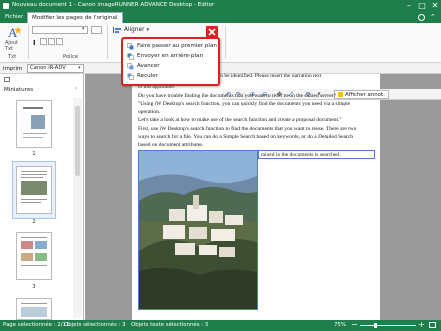 This screenshot has height=331, width=441. I want to click on show-annotations-label: Afficher annot., so click(365, 94).